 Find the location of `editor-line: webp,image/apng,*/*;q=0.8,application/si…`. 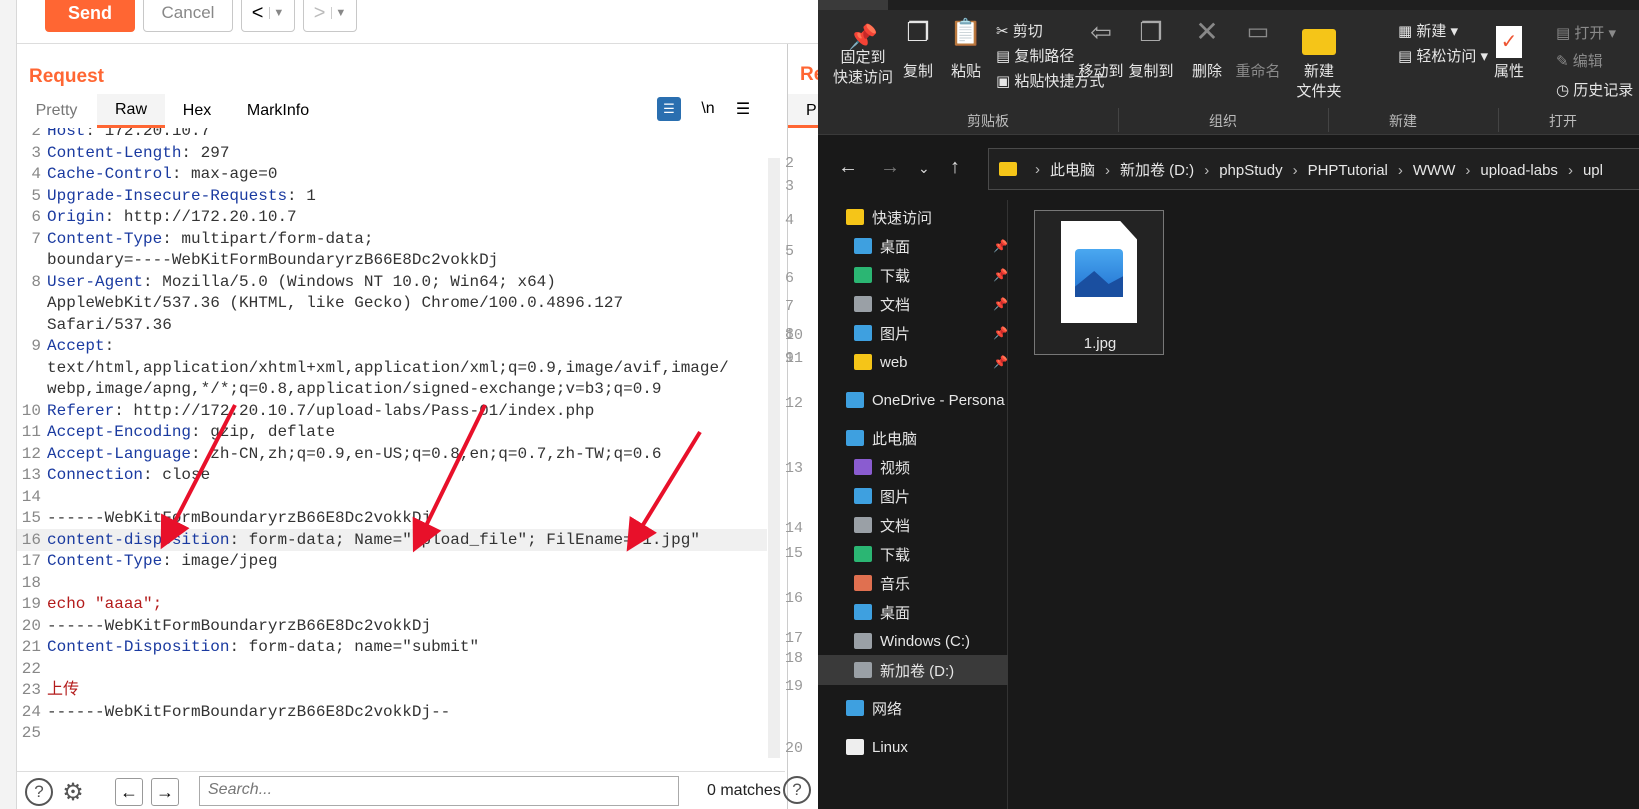

editor-line: webp,image/apng,*/*;q=0.8,application/si… is located at coordinates (392, 389).